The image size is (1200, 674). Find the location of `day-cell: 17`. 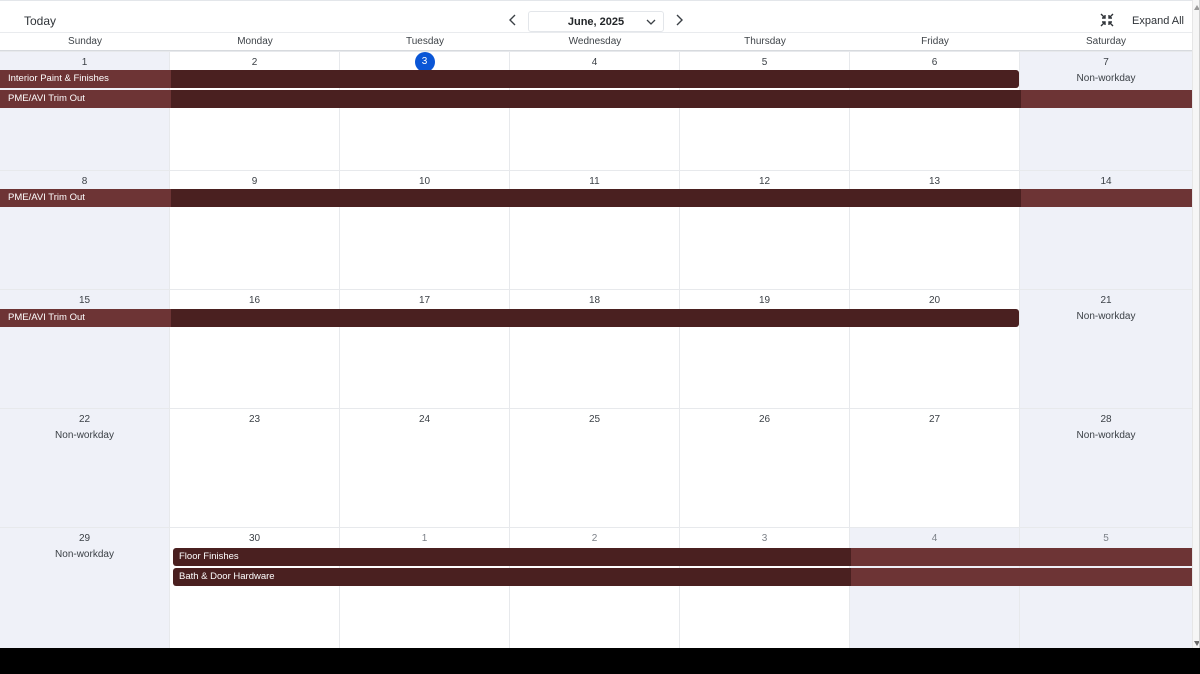

day-cell: 17 is located at coordinates (425, 349).